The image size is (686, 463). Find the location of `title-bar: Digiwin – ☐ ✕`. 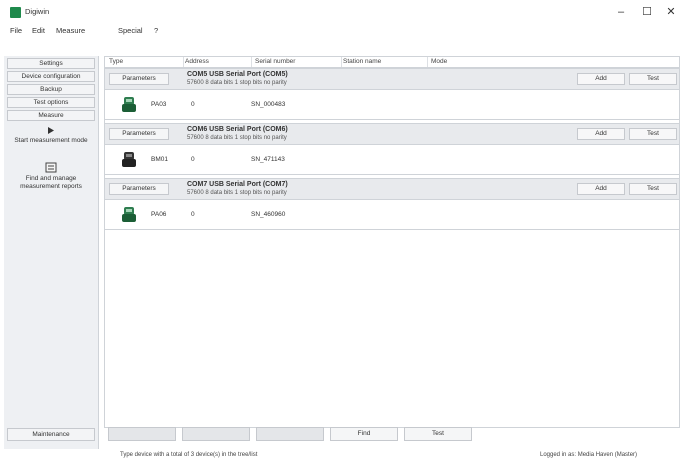

title-bar: Digiwin – ☐ ✕ is located at coordinates (343, 12).